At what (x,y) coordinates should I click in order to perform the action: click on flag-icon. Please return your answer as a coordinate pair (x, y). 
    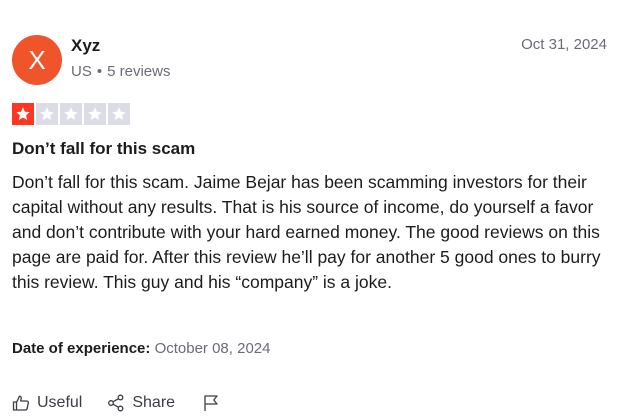
    Looking at the image, I should click on (211, 403).